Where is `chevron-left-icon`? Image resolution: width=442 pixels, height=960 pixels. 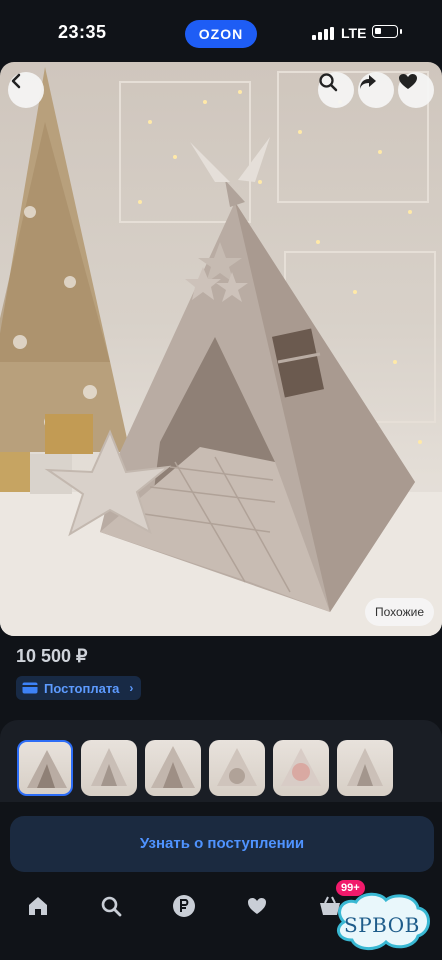 chevron-left-icon is located at coordinates (16, 81).